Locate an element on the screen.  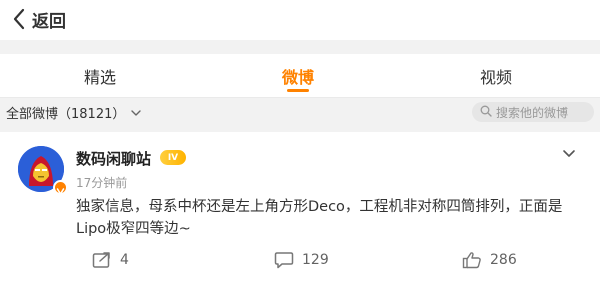
repost-button: 4 is located at coordinates (110, 260).